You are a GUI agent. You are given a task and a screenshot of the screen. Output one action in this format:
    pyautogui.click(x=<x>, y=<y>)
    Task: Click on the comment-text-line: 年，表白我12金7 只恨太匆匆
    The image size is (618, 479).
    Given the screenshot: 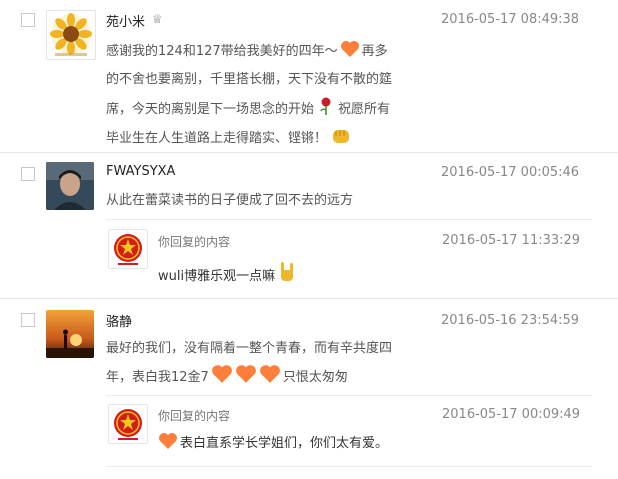 What is the action you would take?
    pyautogui.click(x=227, y=374)
    